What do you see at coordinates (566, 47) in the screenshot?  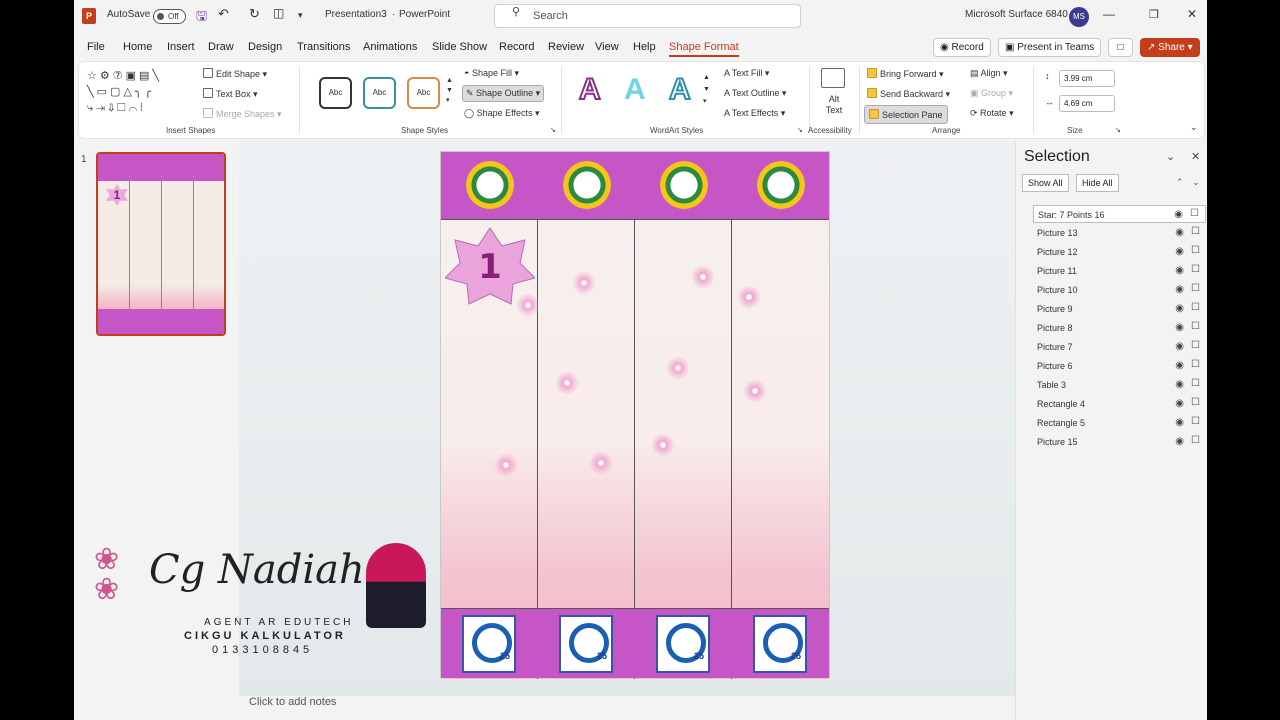 I see `tab-review: Review` at bounding box center [566, 47].